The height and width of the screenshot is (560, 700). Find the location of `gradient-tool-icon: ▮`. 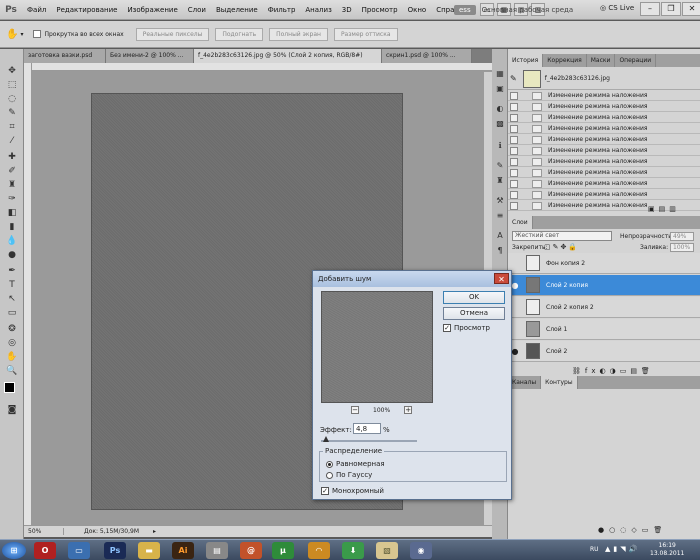

gradient-tool-icon: ▮ is located at coordinates (12, 227).